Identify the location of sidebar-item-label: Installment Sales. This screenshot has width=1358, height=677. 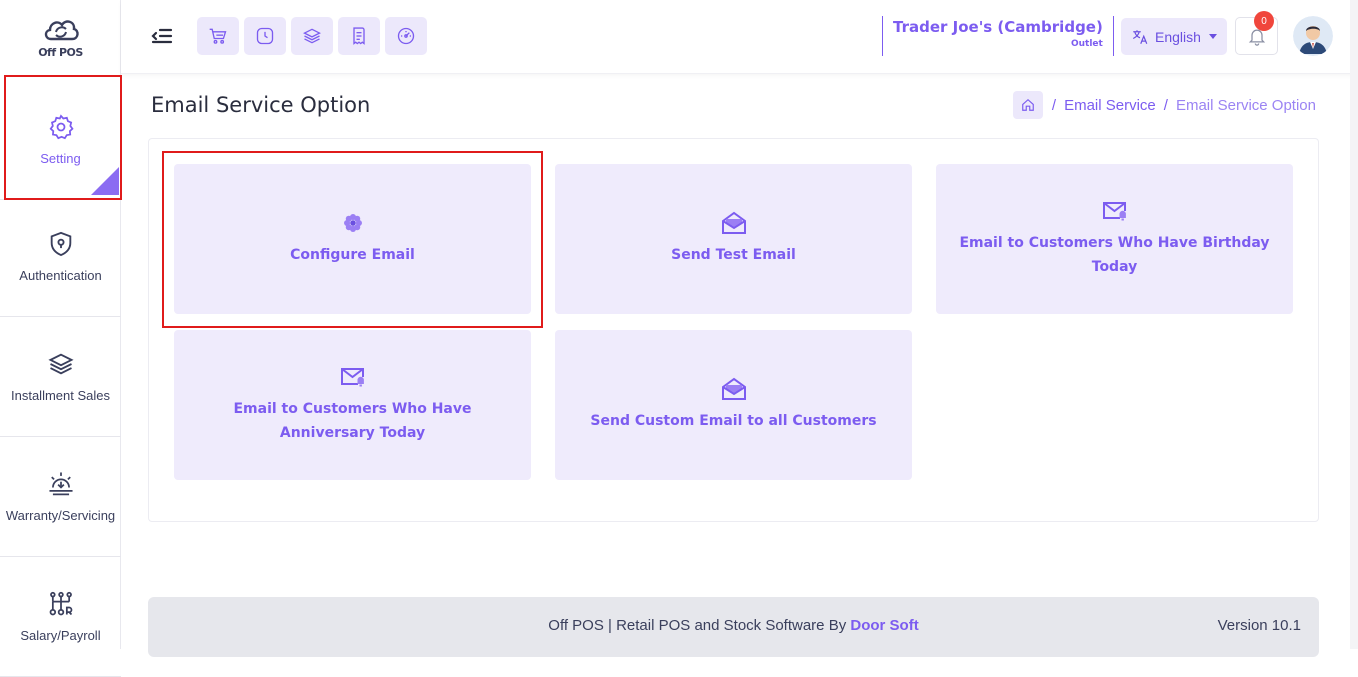
(60, 395).